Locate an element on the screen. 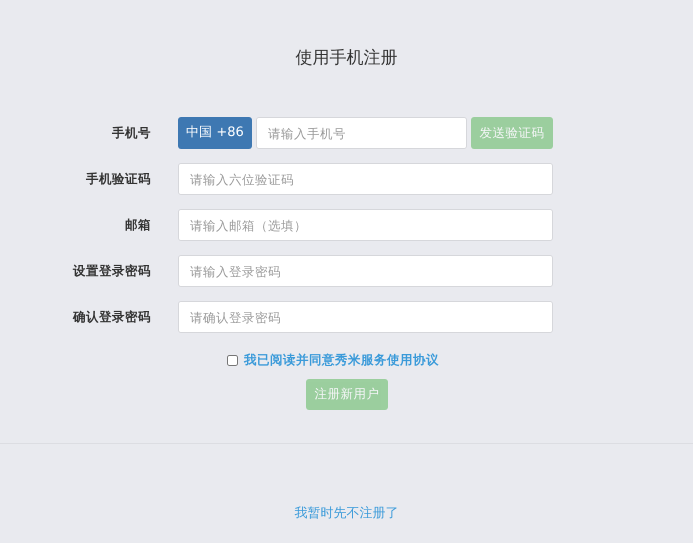 This screenshot has width=693, height=543. input-field: 请输入六位验证码 is located at coordinates (365, 179).